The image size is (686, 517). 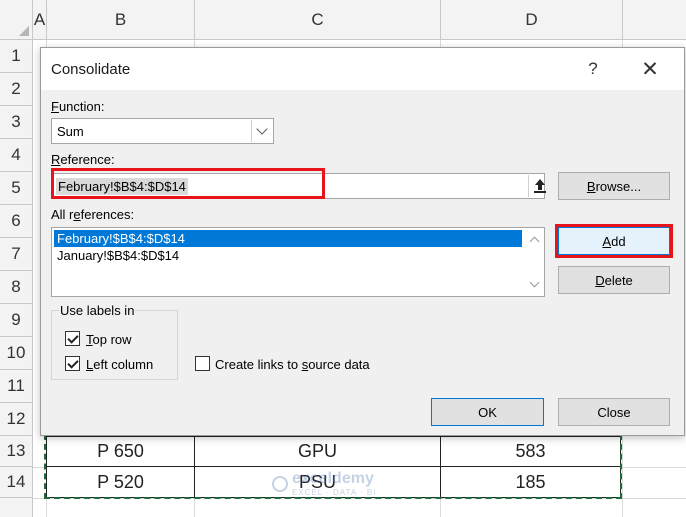 What do you see at coordinates (78, 106) in the screenshot?
I see `function-label: Function:` at bounding box center [78, 106].